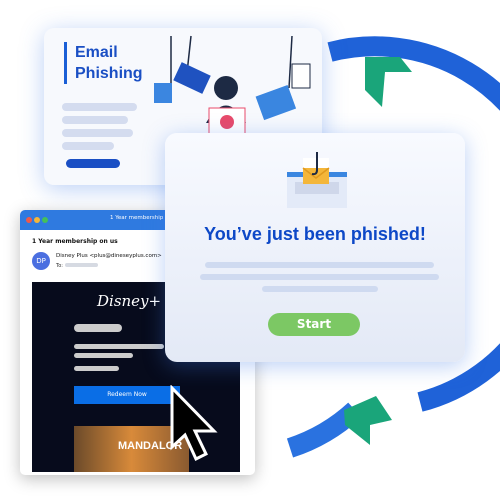 The height and width of the screenshot is (500, 500). What do you see at coordinates (29, 220) in the screenshot?
I see `close-window-button` at bounding box center [29, 220].